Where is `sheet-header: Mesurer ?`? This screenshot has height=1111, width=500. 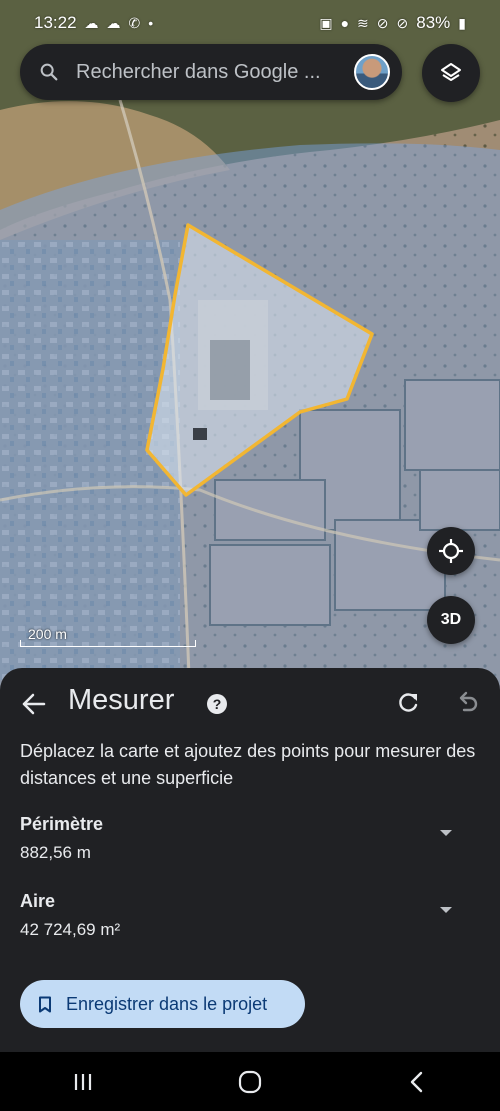 sheet-header: Mesurer ? is located at coordinates (250, 704).